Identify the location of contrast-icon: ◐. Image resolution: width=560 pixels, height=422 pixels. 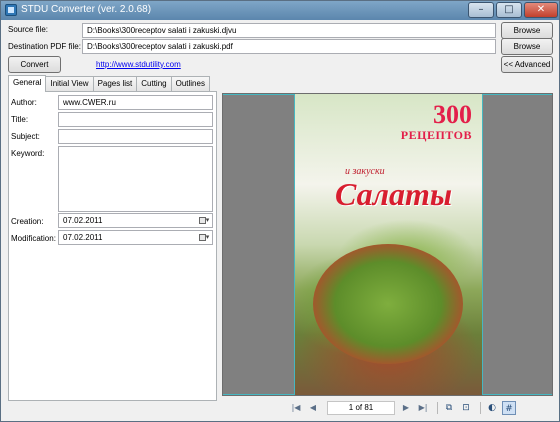
(492, 408).